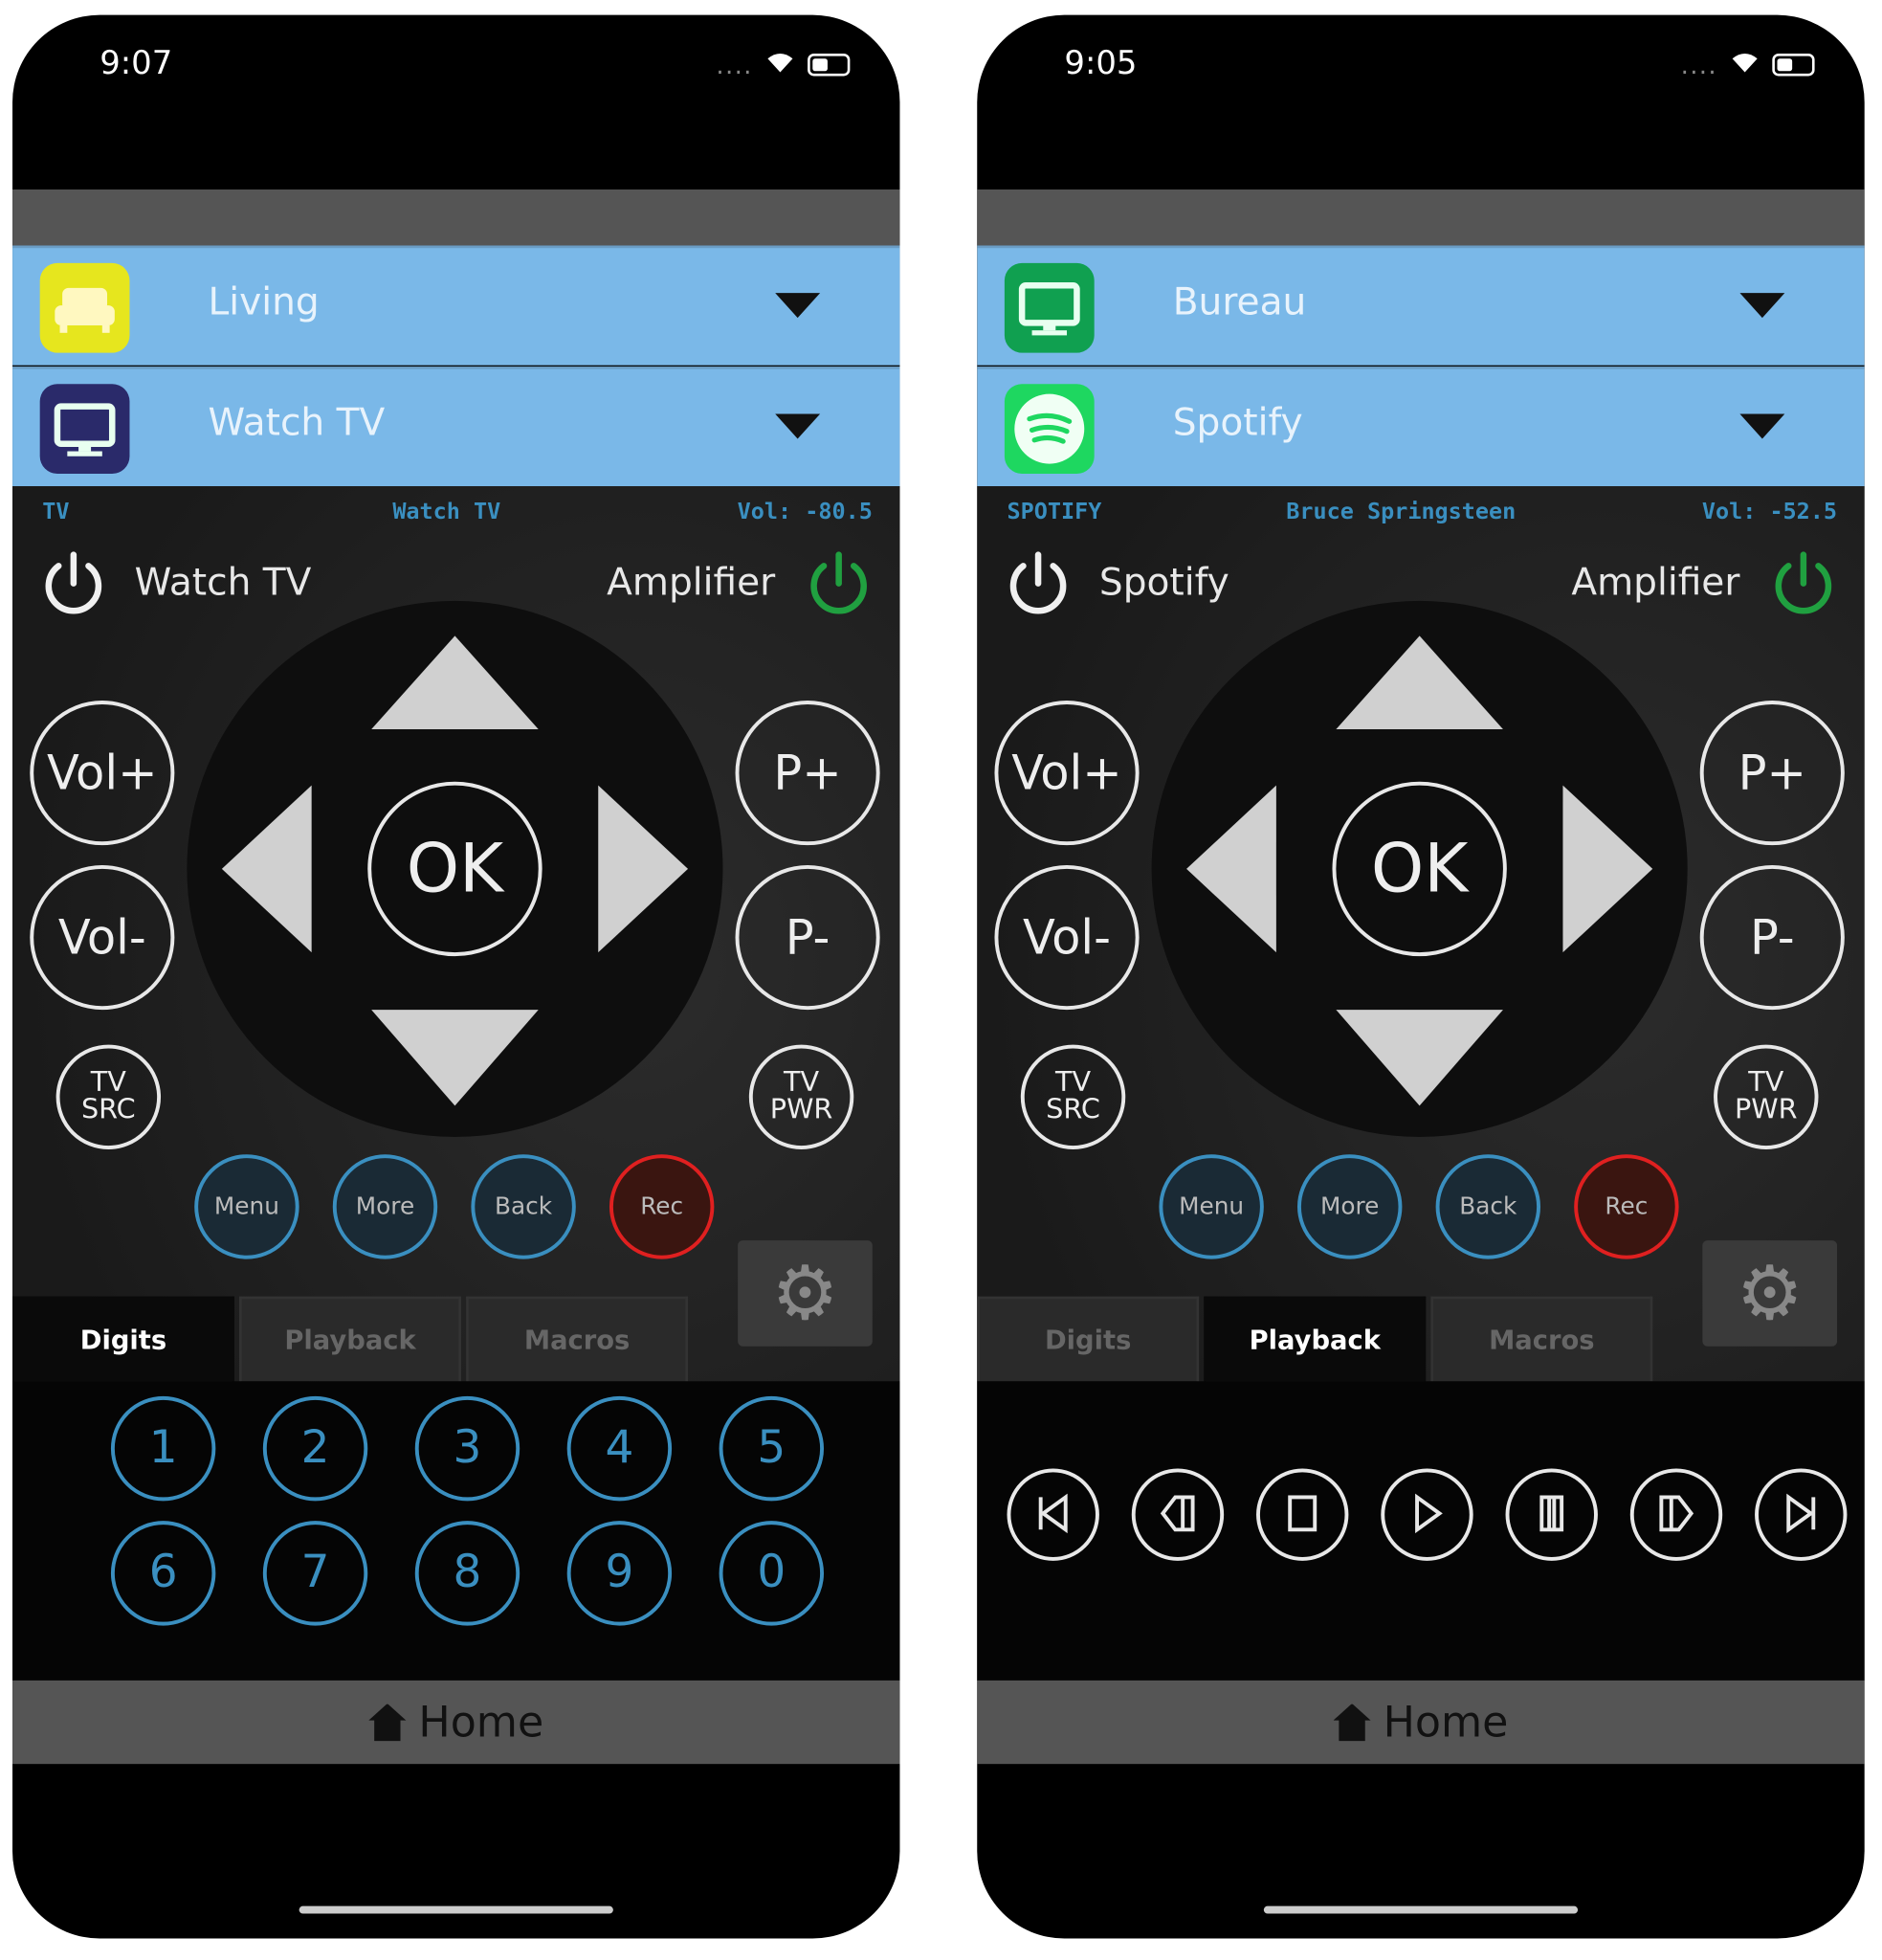 This screenshot has width=1882, height=1960. I want to click on source-readout: SPOTIFY, so click(1054, 512).